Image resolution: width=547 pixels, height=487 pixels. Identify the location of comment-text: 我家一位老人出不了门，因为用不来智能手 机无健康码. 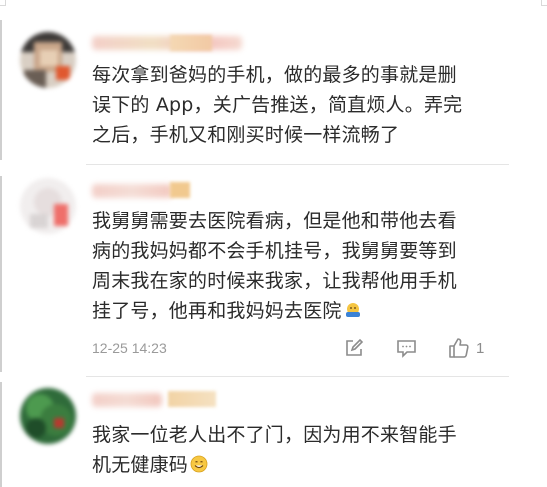
(302, 450).